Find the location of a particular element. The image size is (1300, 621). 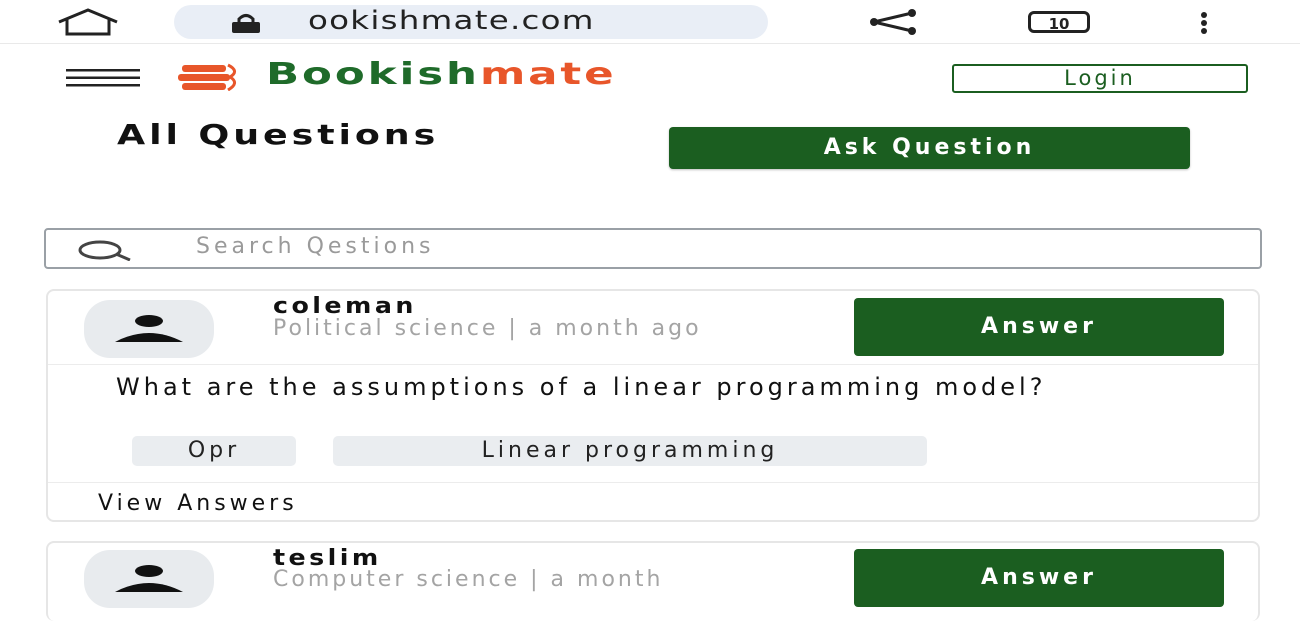

menu-dots-icon is located at coordinates (1204, 23).